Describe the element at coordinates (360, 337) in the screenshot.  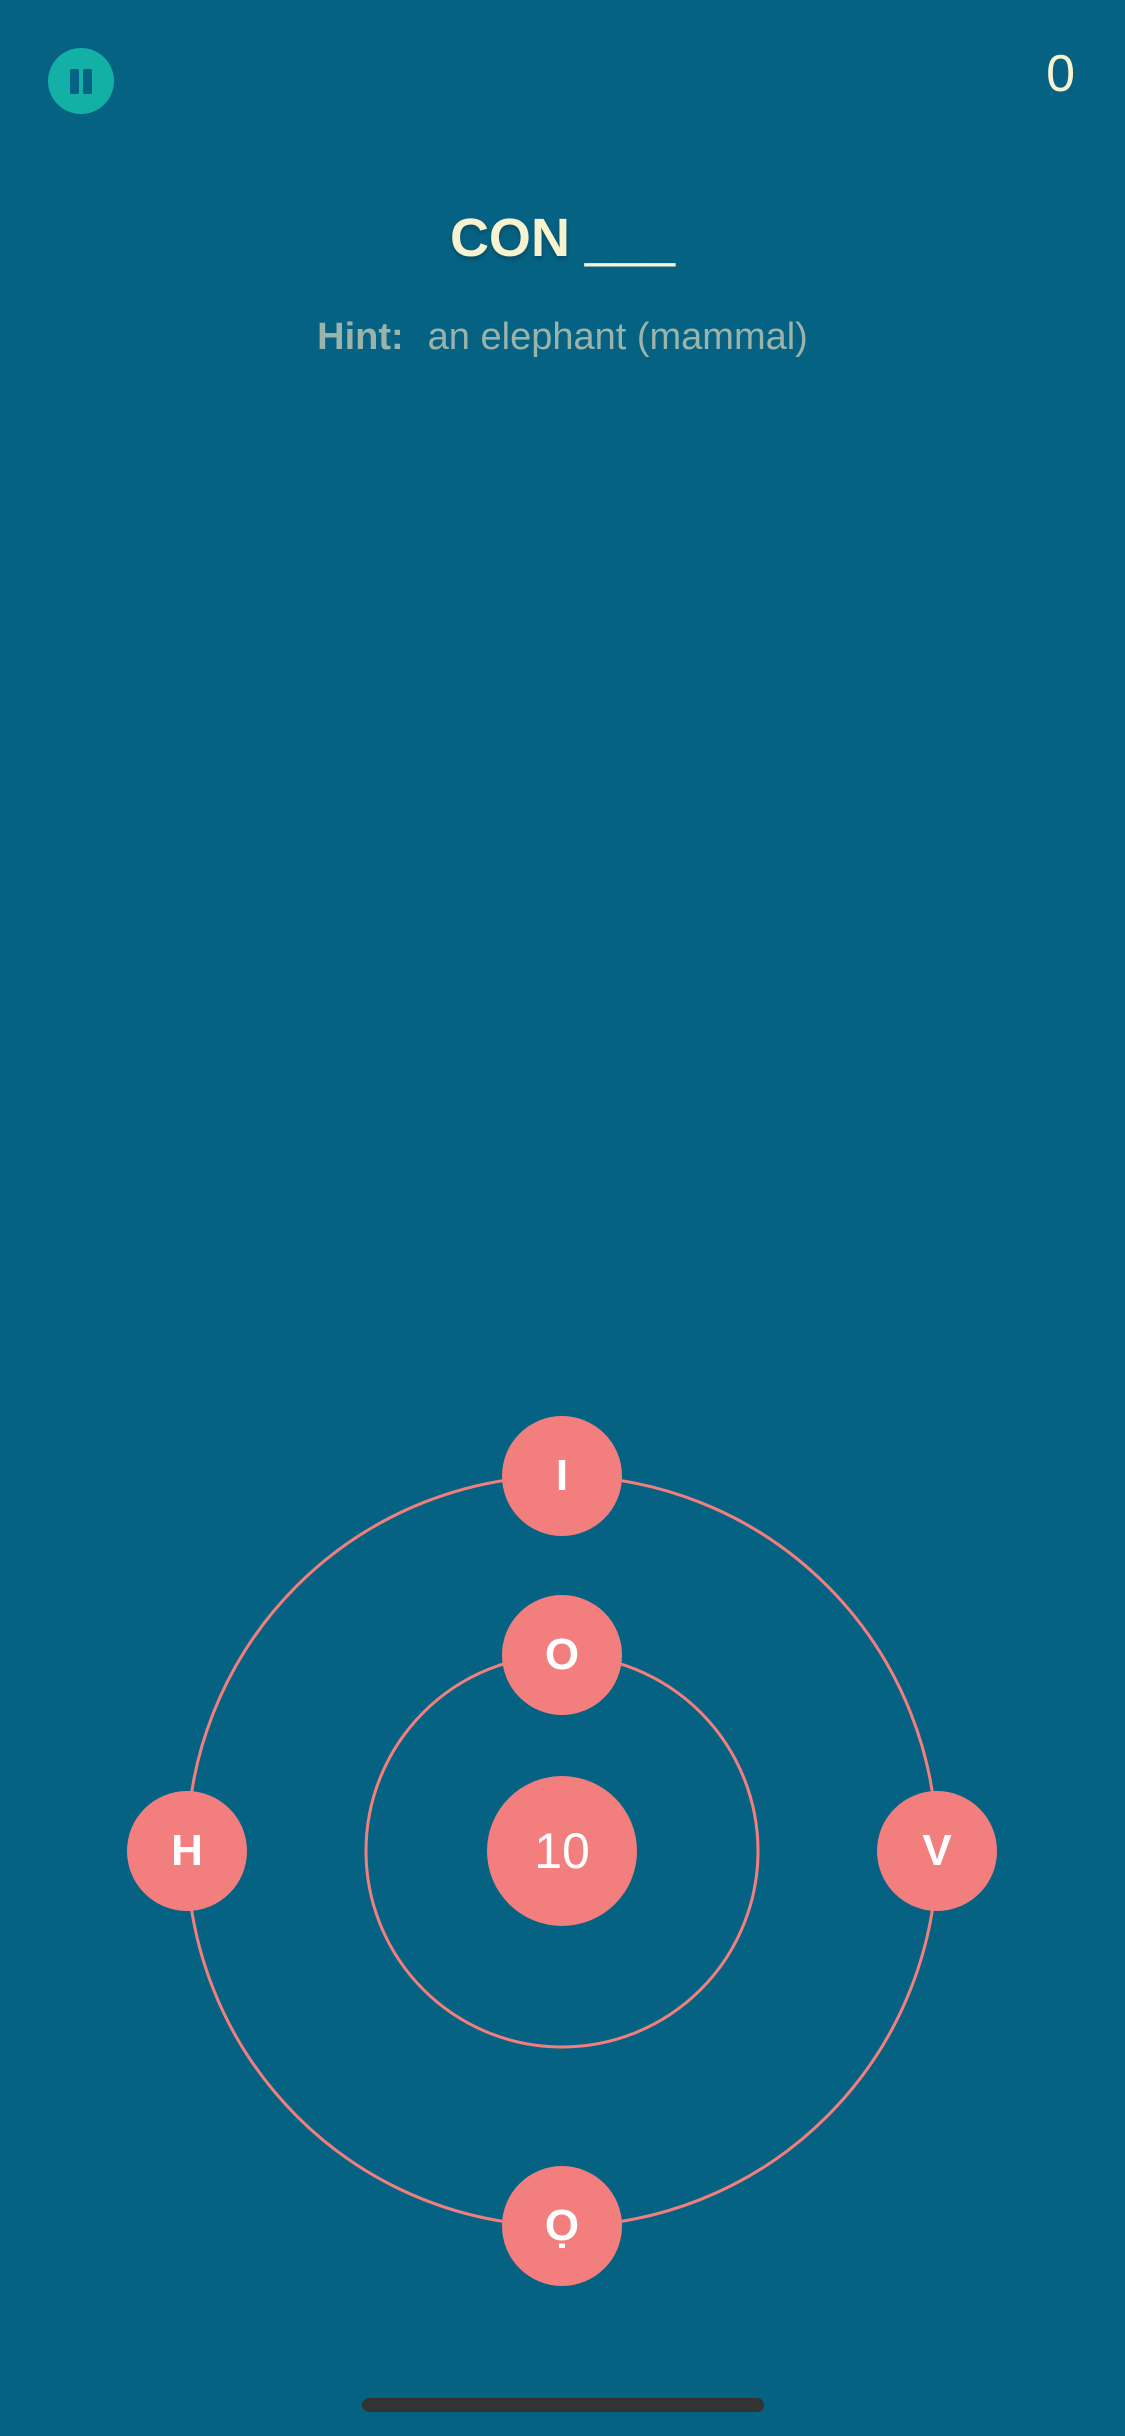
I see `hint-label: Hint:` at that location.